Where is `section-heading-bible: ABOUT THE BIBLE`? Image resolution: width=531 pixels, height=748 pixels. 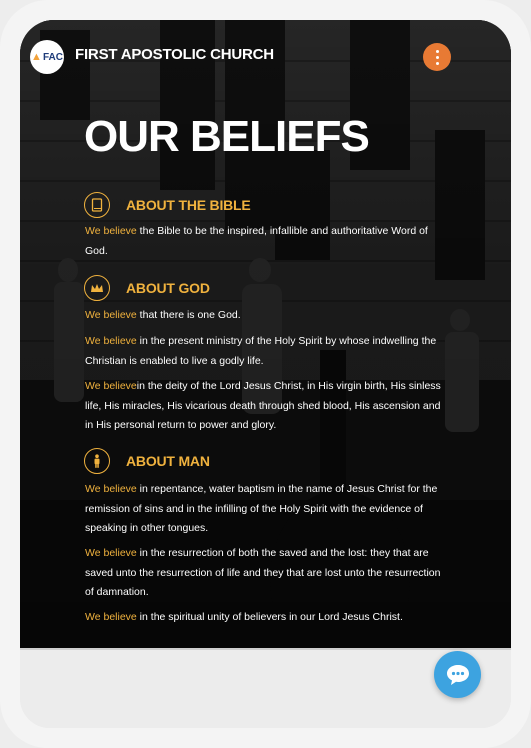
section-heading-bible: ABOUT THE BIBLE is located at coordinates (167, 205).